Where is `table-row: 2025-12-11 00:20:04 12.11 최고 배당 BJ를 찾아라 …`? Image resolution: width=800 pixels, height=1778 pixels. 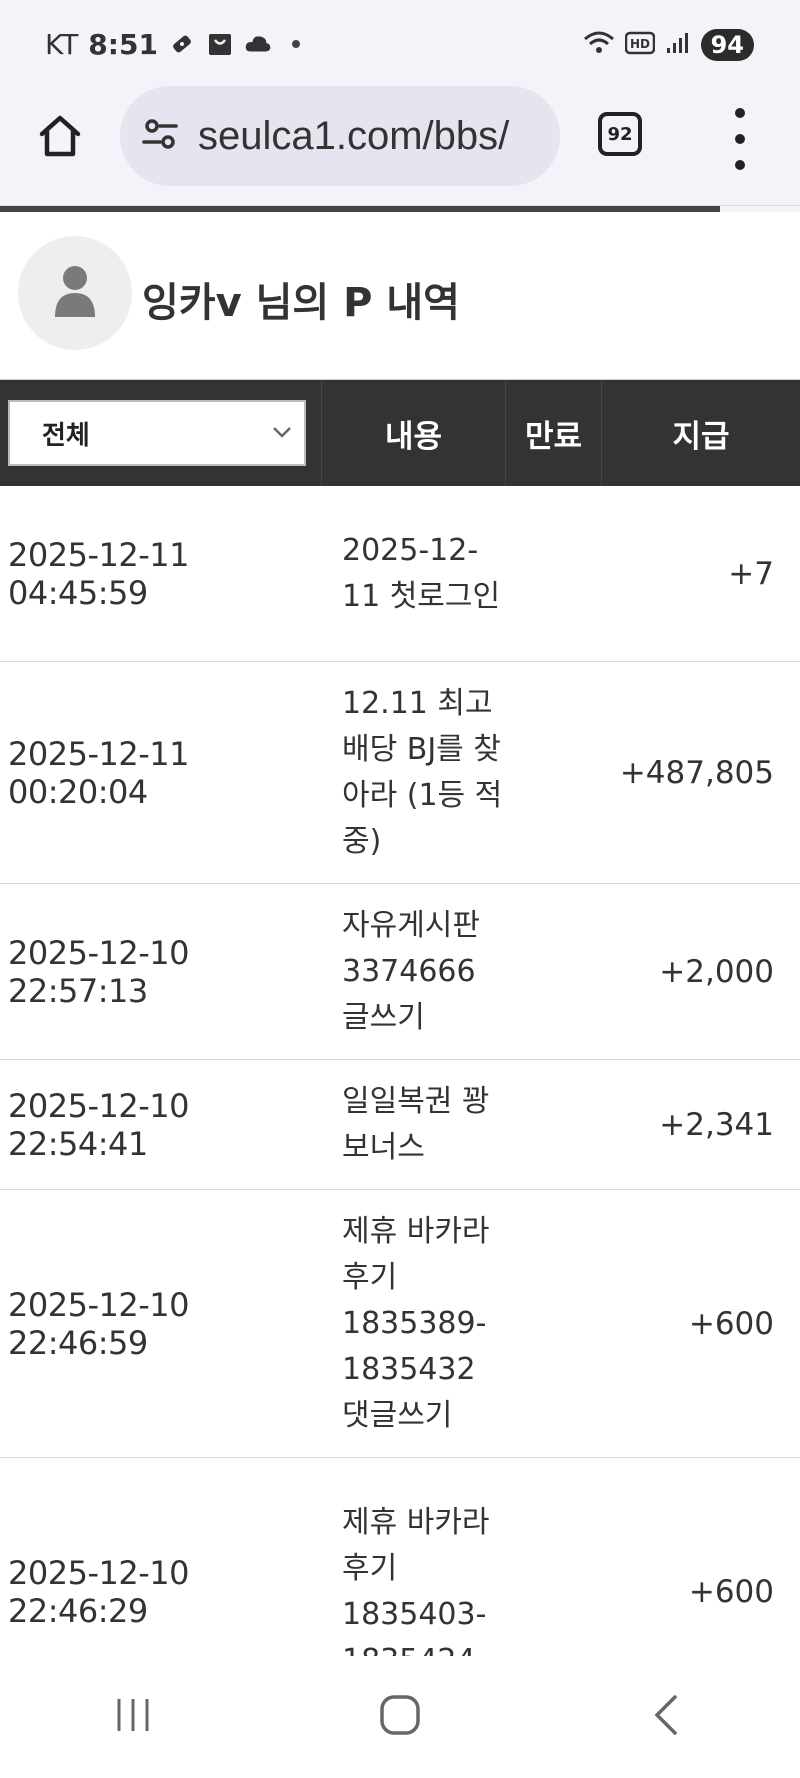
table-row: 2025-12-11 00:20:04 12.11 최고 배당 BJ를 찾아라 … is located at coordinates (400, 773).